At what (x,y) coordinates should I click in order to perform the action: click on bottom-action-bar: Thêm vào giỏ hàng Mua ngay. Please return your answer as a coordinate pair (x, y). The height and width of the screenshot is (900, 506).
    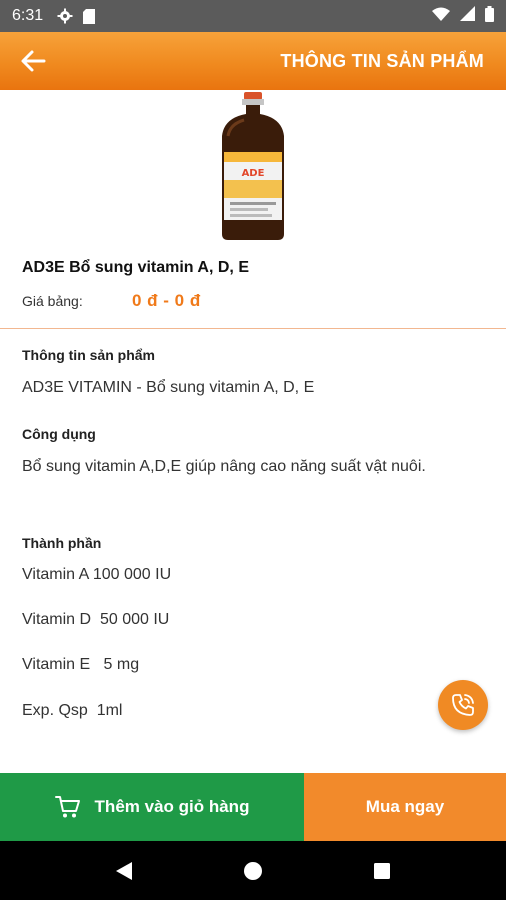
    Looking at the image, I should click on (253, 807).